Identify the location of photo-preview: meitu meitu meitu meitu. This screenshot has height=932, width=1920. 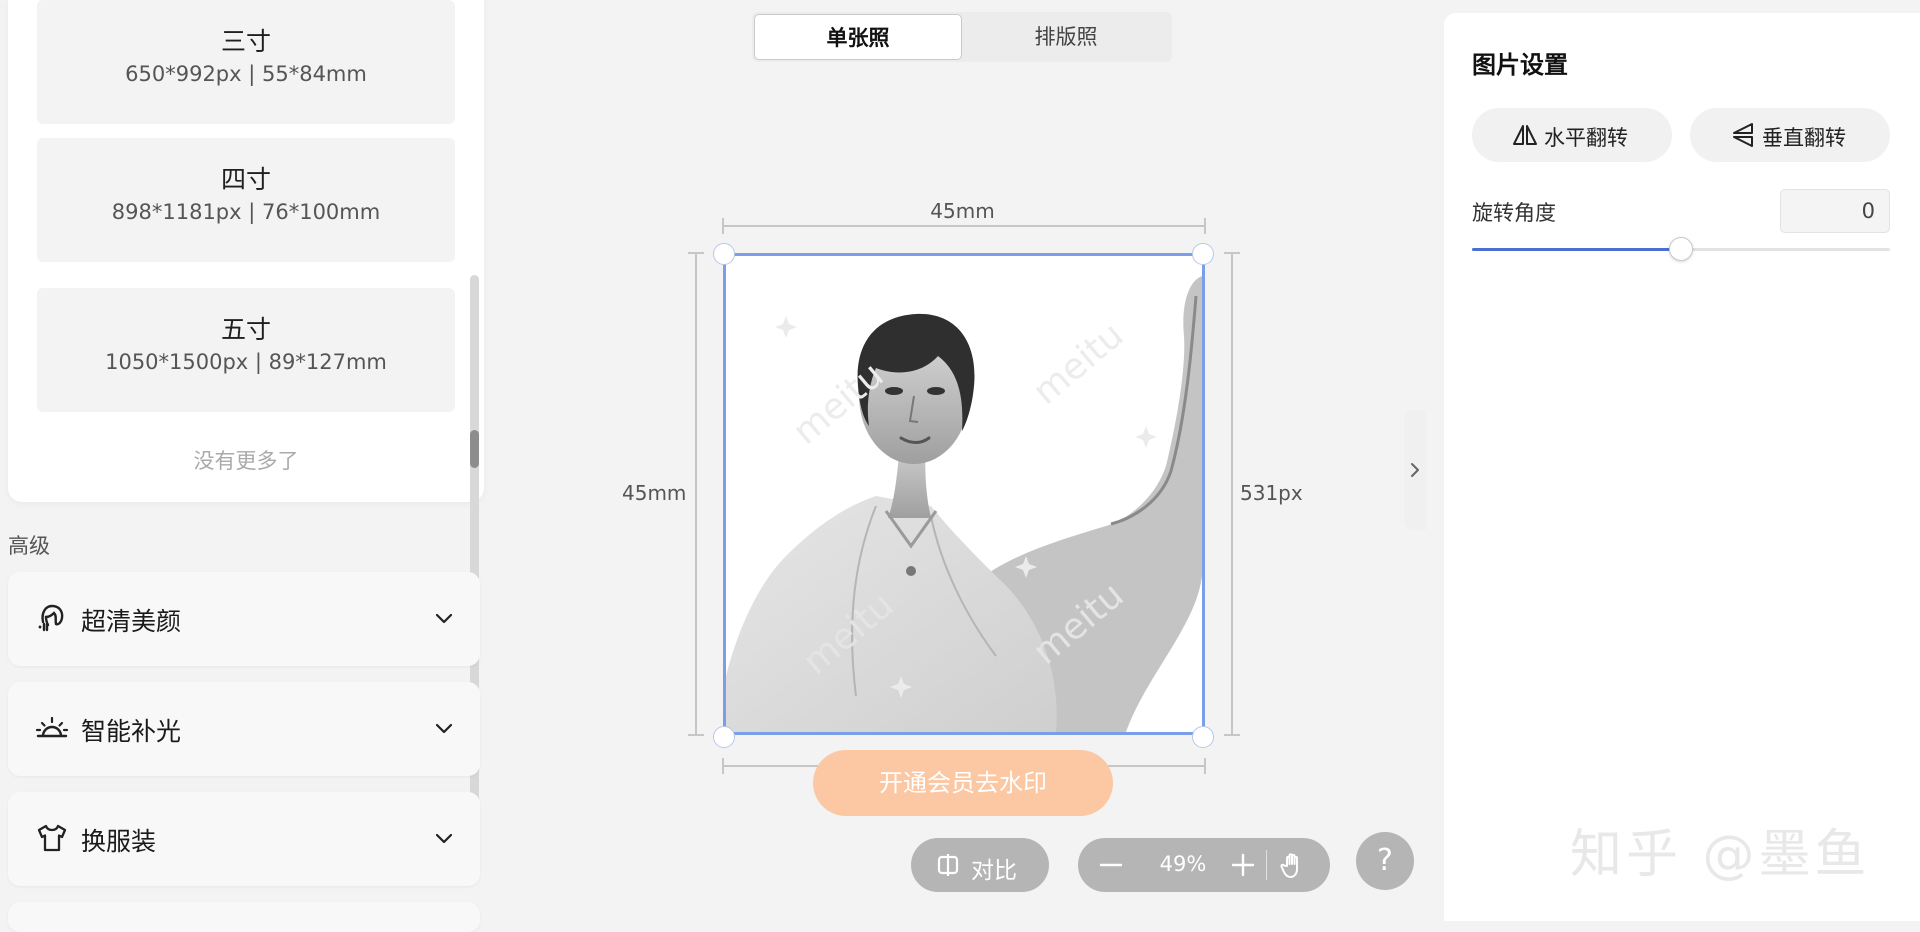
(964, 494).